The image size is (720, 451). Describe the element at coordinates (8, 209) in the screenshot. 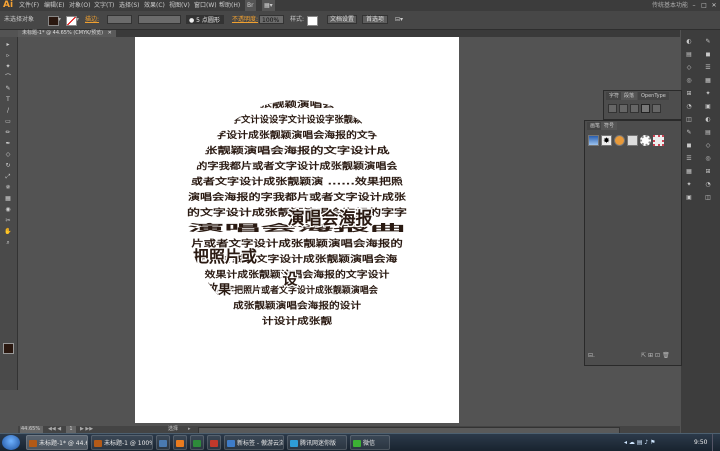

I see `tool-15-icon: ◉` at that location.